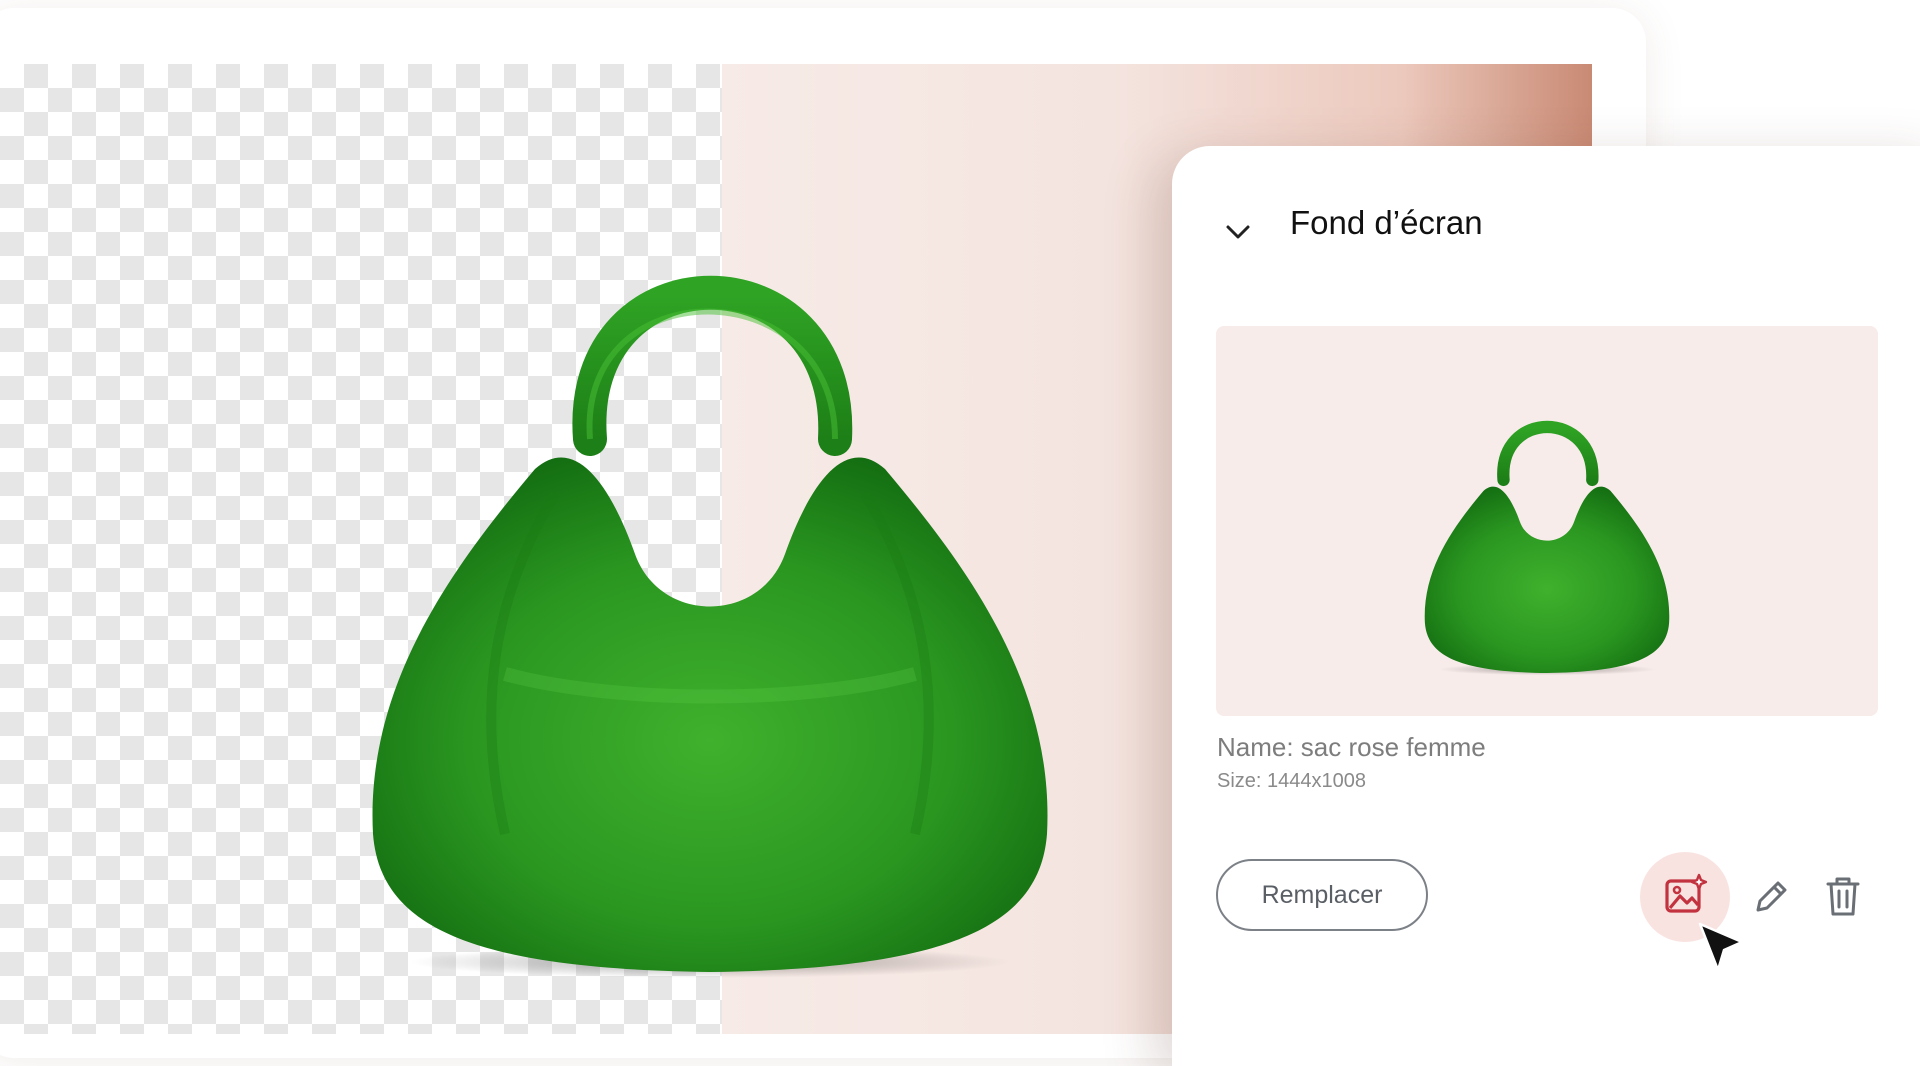 Image resolution: width=1920 pixels, height=1066 pixels. I want to click on image-sparkle-icon, so click(1685, 897).